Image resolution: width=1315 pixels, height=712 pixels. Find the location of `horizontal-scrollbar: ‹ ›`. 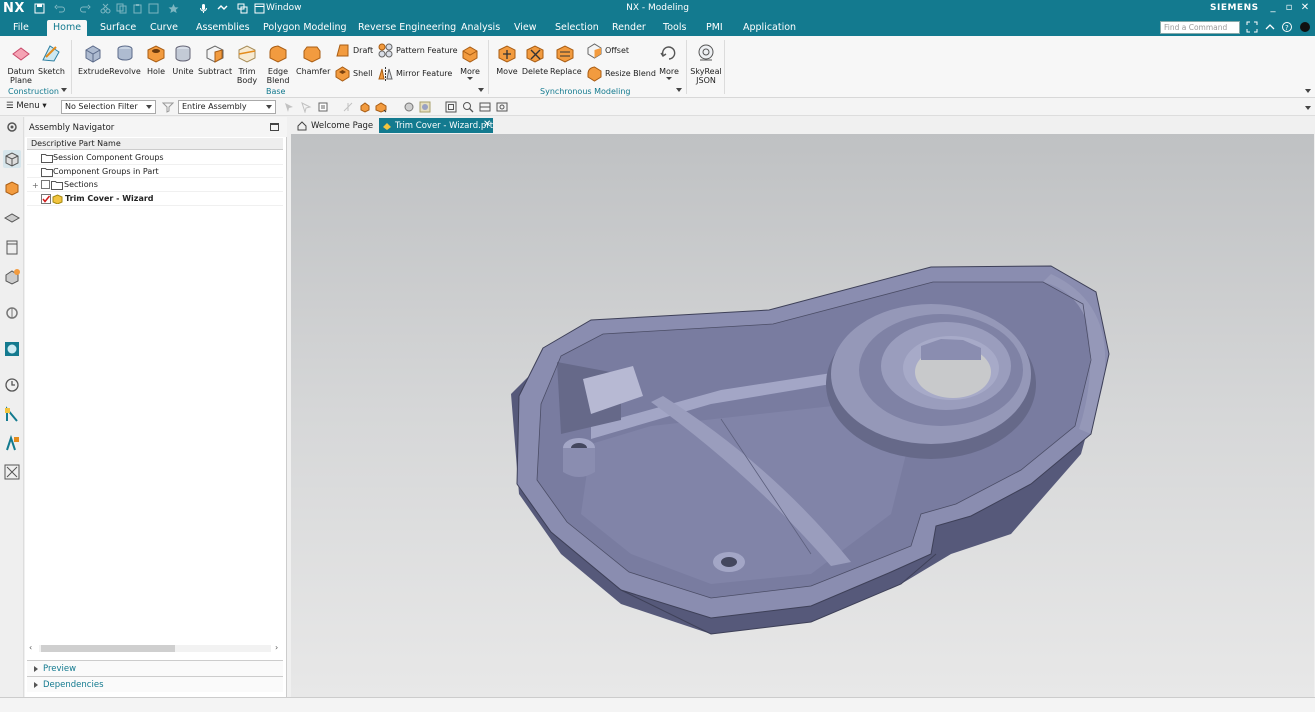

horizontal-scrollbar: ‹ › is located at coordinates (155, 649).